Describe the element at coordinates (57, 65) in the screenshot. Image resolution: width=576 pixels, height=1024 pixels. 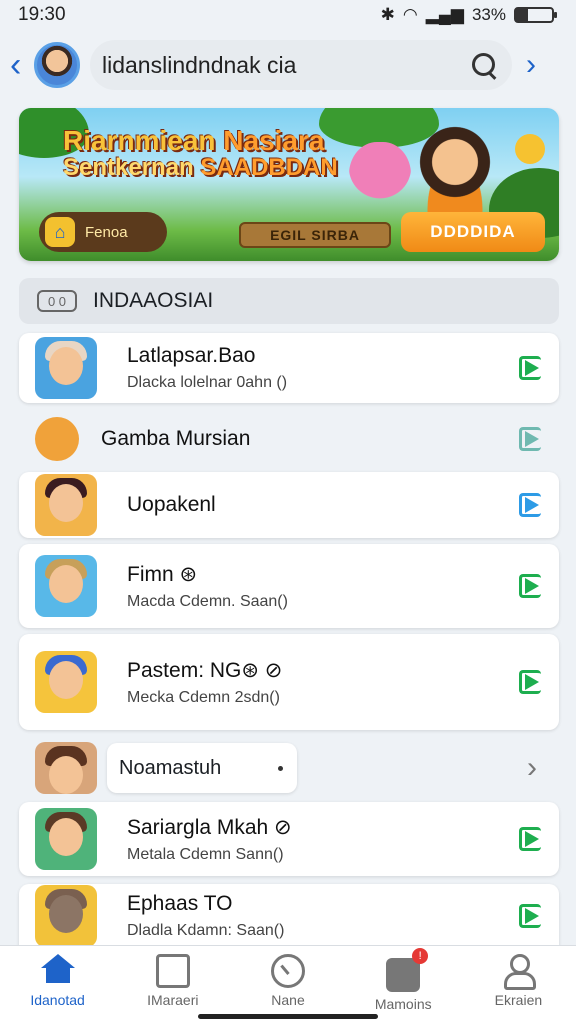
I see `avatar` at that location.